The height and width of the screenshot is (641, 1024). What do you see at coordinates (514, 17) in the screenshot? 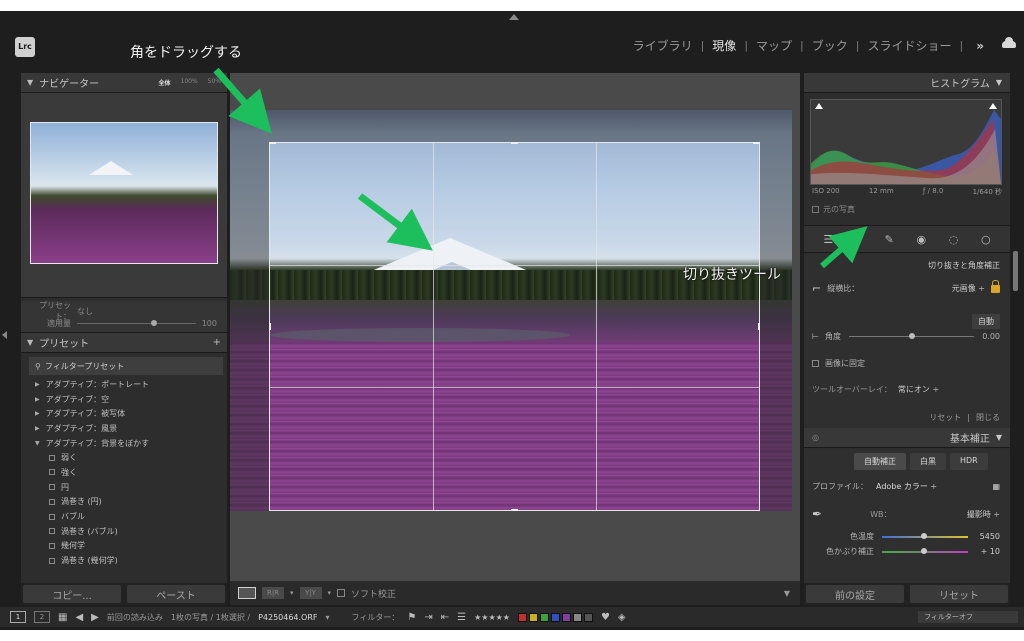
I see `top-panel-toggle` at bounding box center [514, 17].